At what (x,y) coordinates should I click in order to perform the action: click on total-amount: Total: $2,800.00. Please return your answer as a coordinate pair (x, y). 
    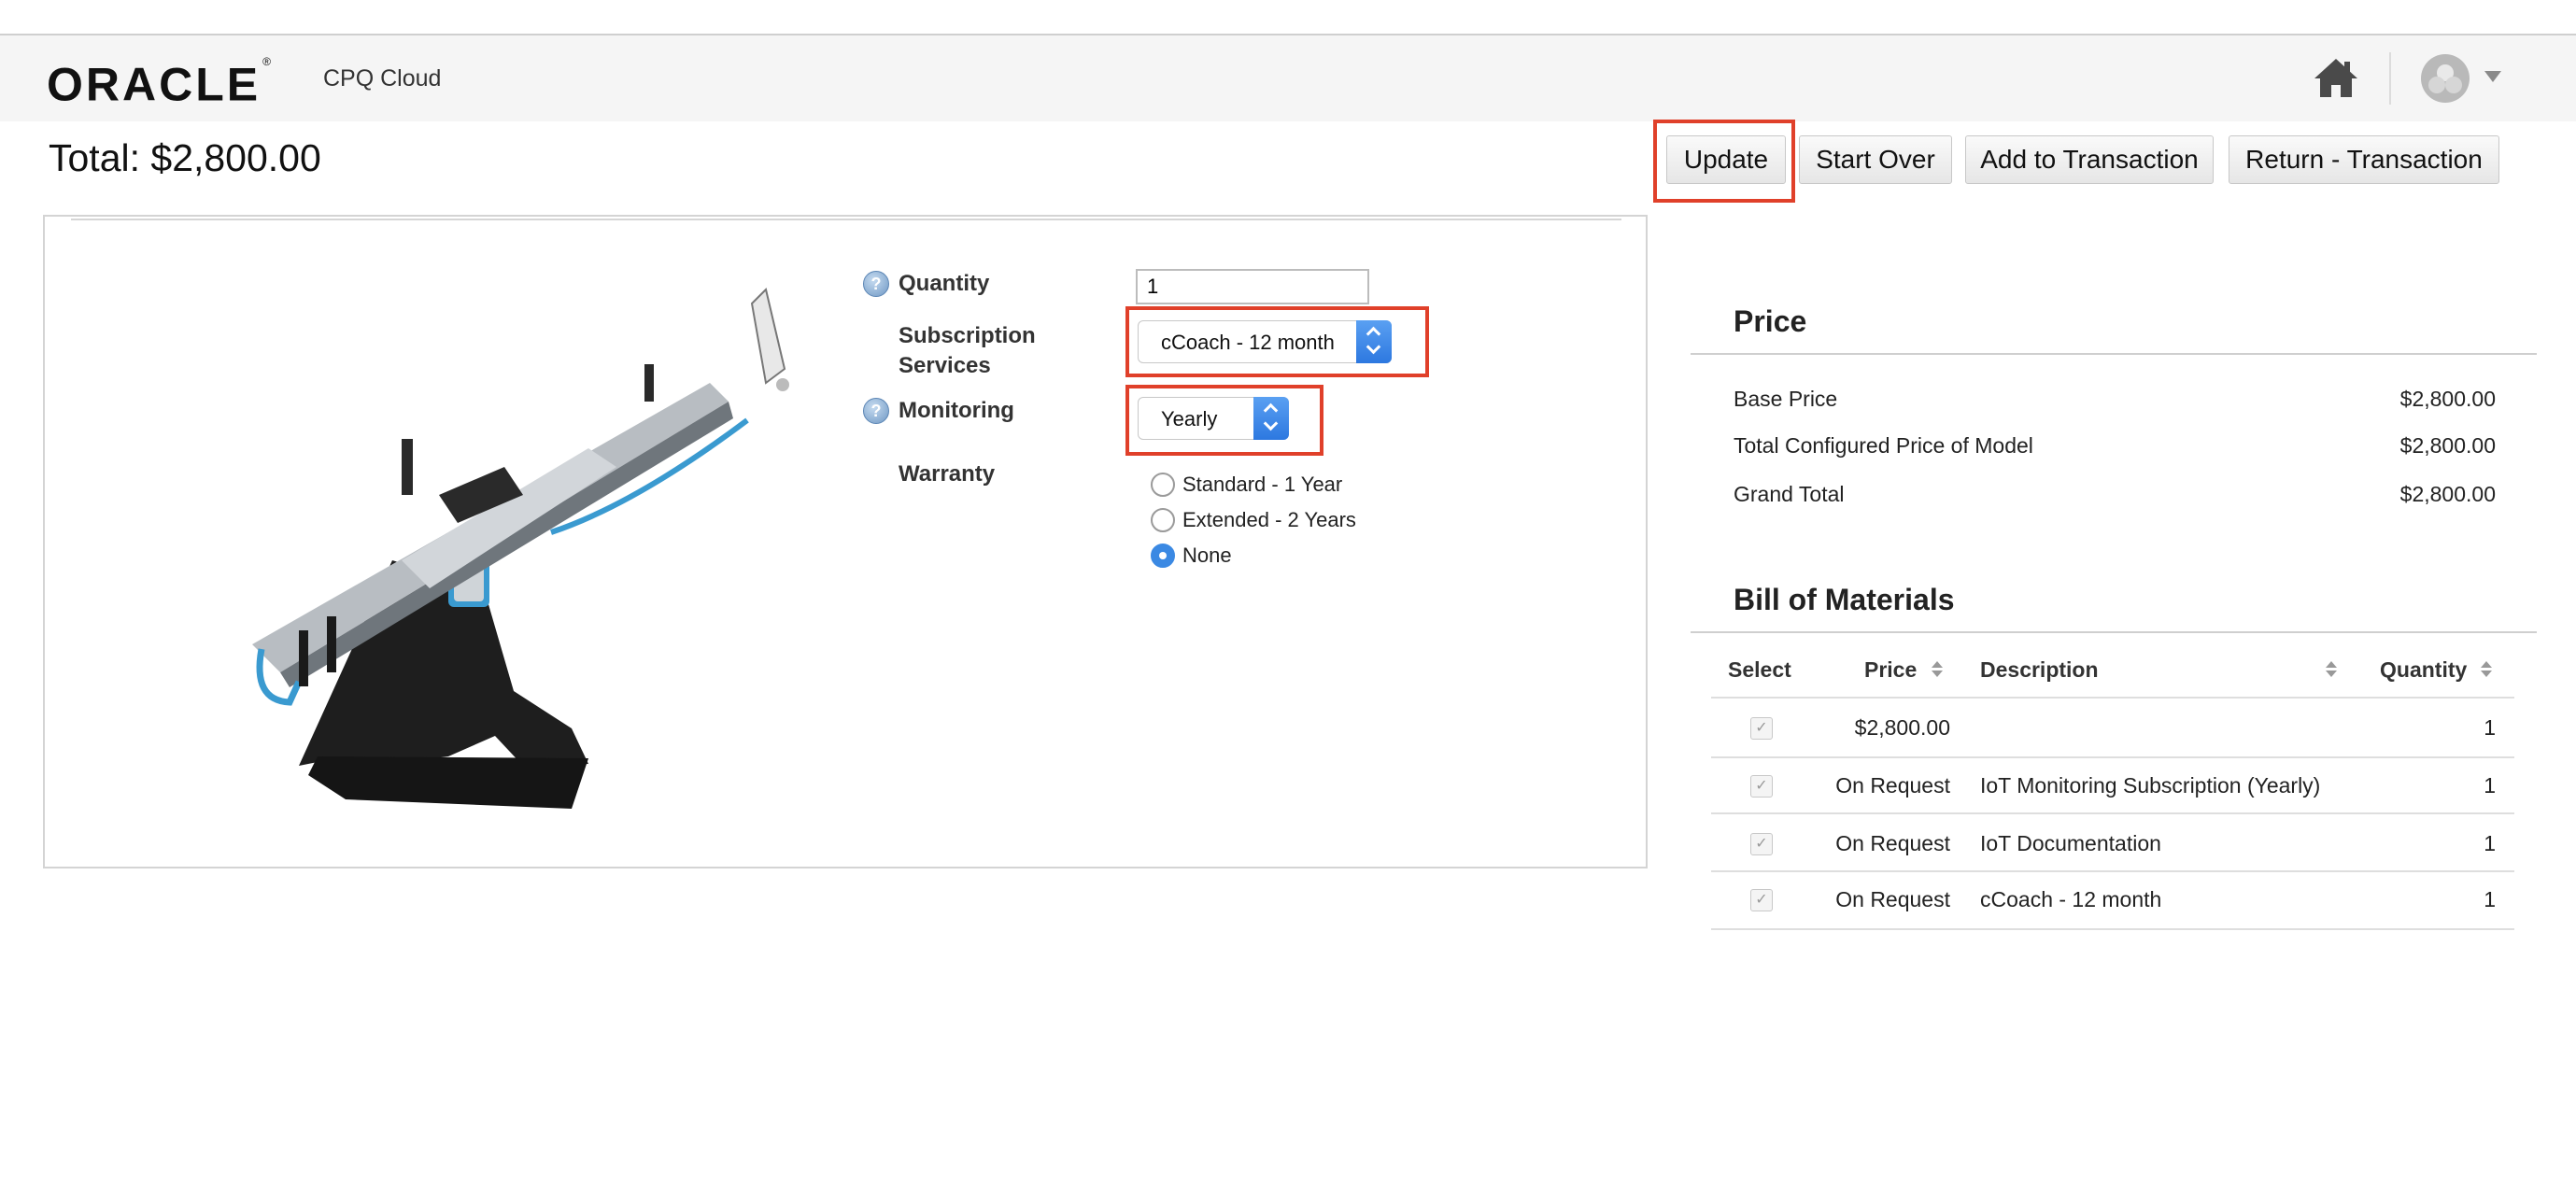
    Looking at the image, I should click on (185, 157).